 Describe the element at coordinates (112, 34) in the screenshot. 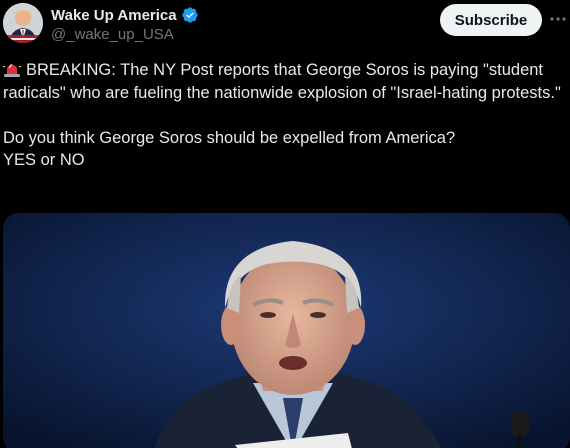

I see `account-handle: @_wake_up_USA` at that location.